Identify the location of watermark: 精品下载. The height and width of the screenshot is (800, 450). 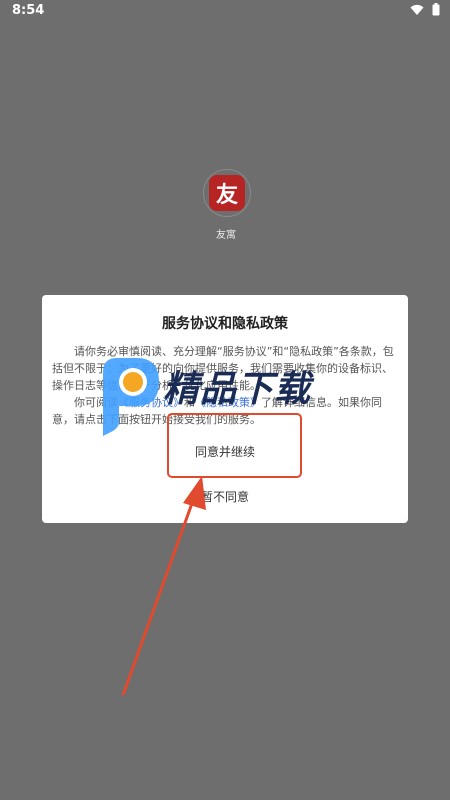
(238, 394).